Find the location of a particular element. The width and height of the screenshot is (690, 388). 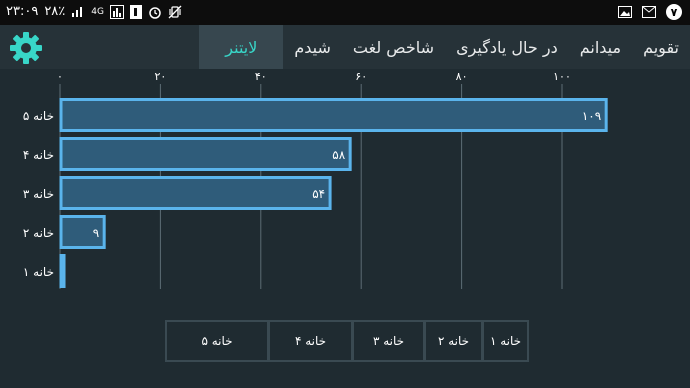

status-bar-left: ۲۳:۰۹ ۲۸٪ 4G is located at coordinates (94, 11).